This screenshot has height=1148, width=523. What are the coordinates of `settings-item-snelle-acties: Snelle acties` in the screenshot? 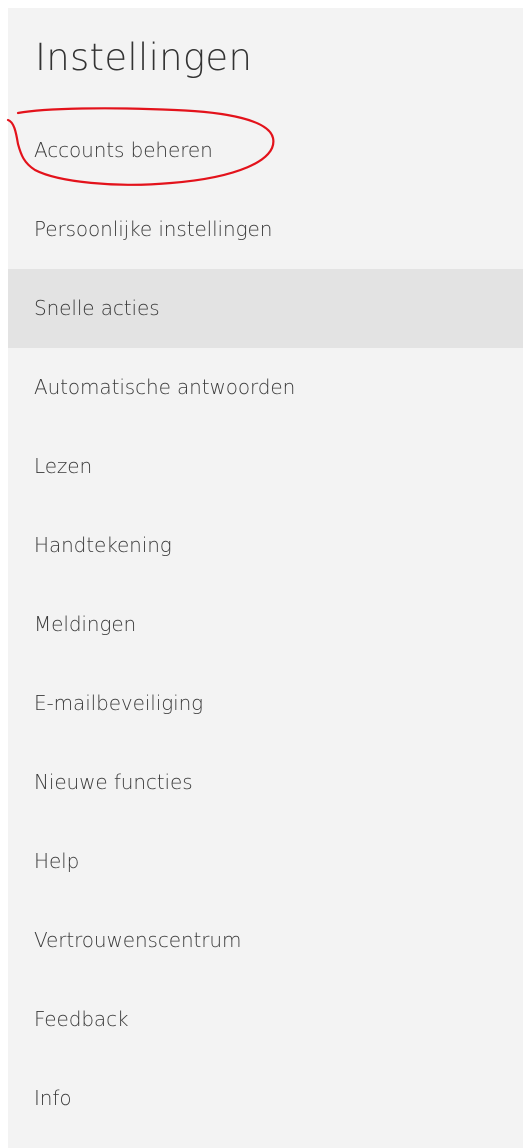 It's located at (265, 308).